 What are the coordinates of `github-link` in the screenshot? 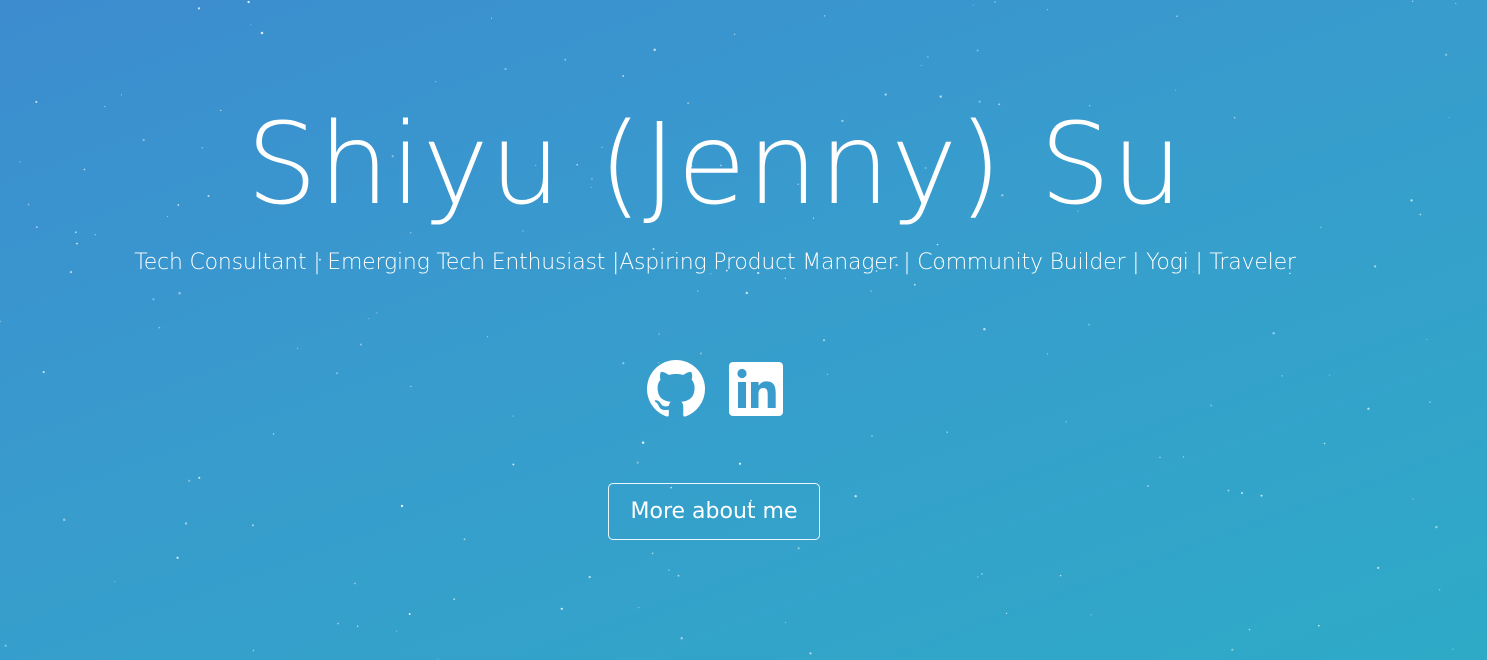 It's located at (676, 389).